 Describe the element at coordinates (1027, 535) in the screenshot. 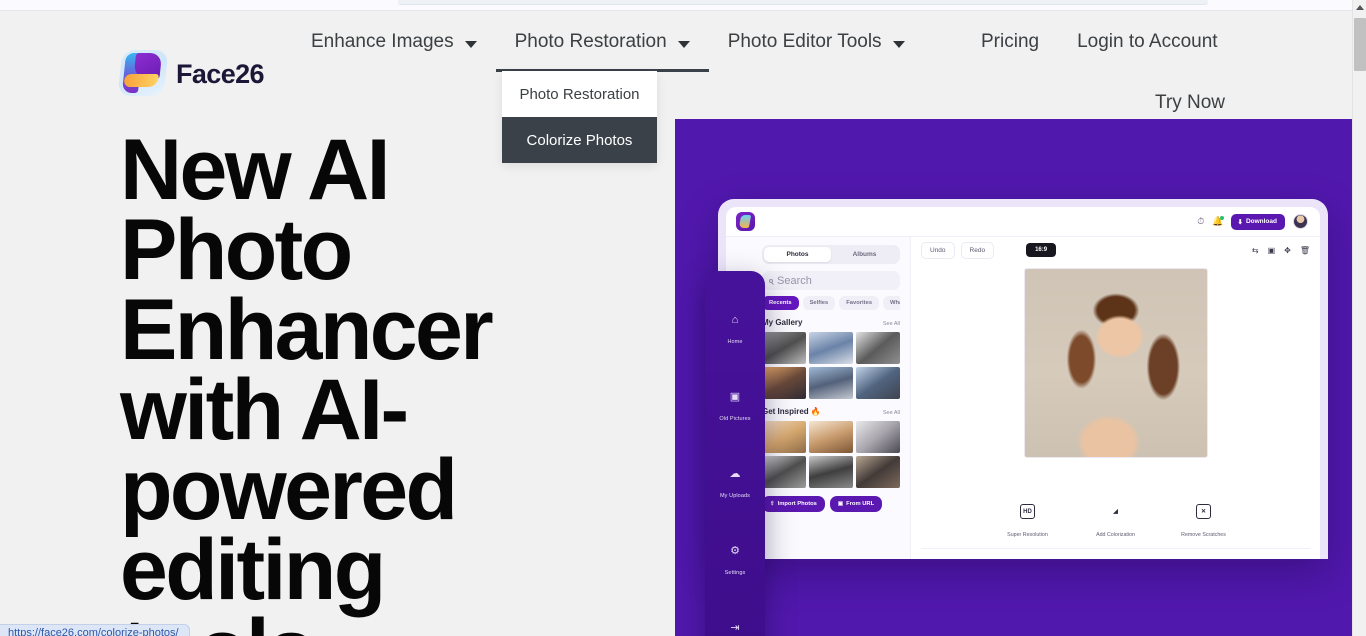

I see `tool-label: Super Resolution` at that location.